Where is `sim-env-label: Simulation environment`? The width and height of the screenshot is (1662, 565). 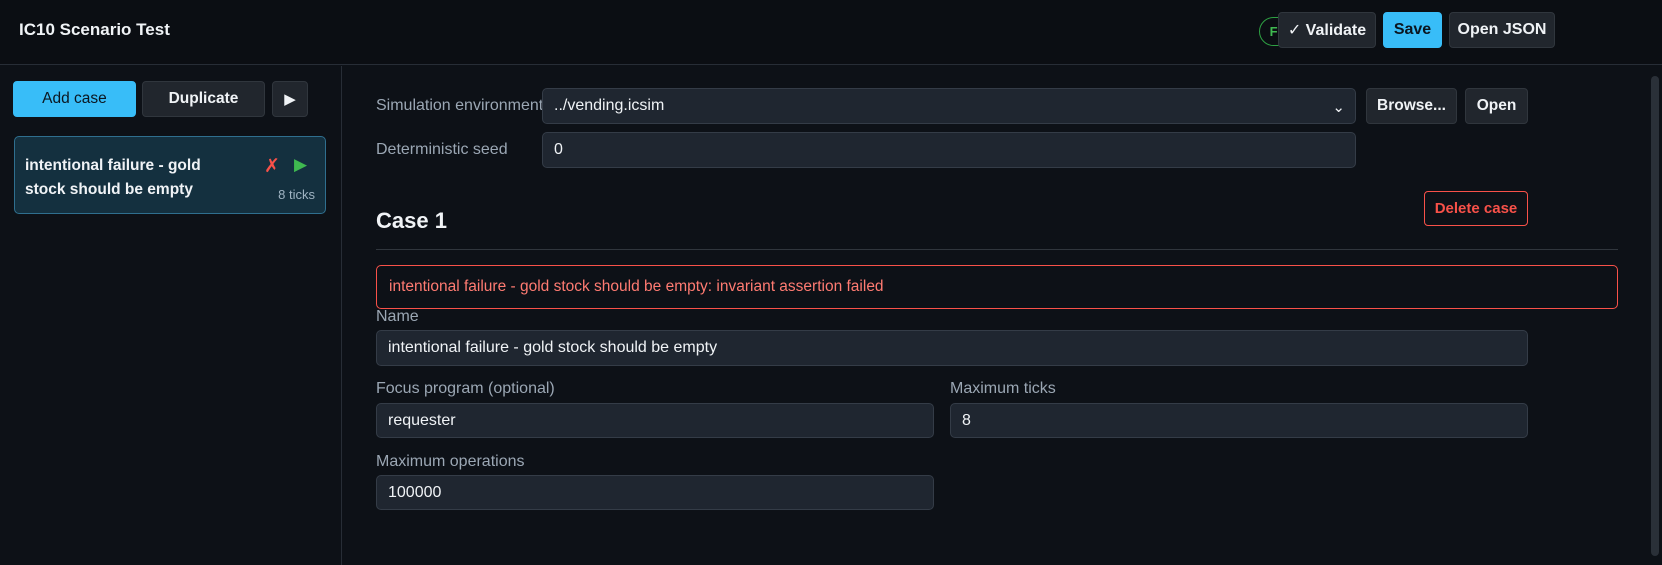
sim-env-label: Simulation environment is located at coordinates (460, 105).